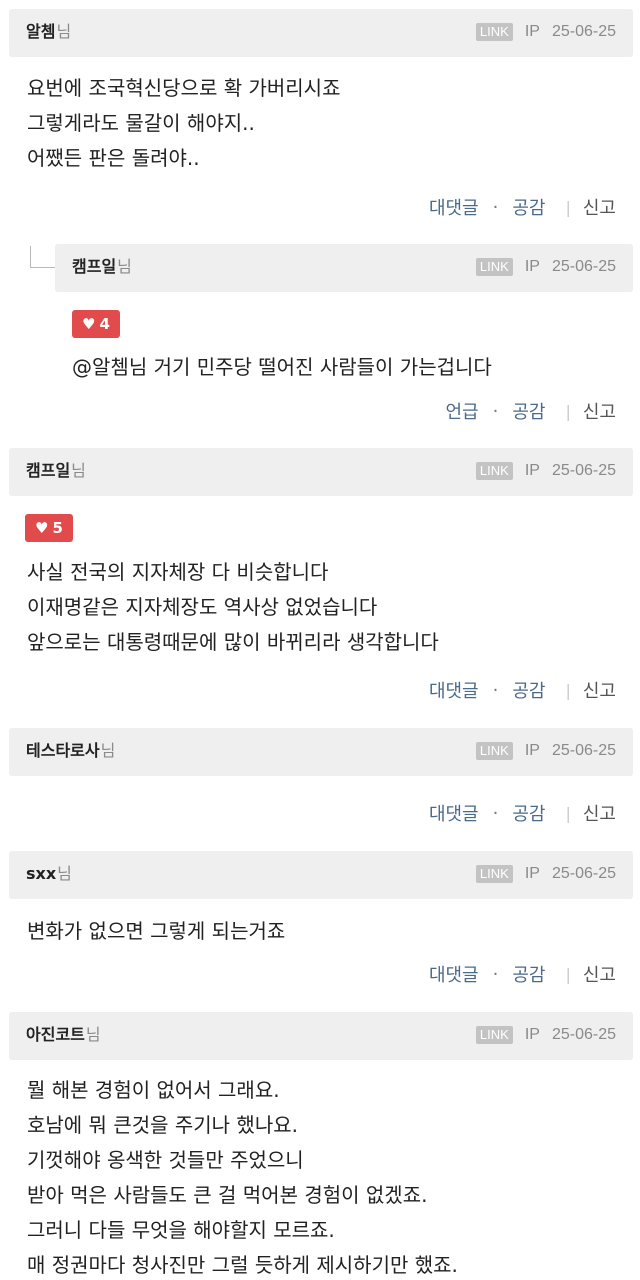 This screenshot has width=640, height=1280. I want to click on comment-author: 테스타로사님, so click(70, 751).